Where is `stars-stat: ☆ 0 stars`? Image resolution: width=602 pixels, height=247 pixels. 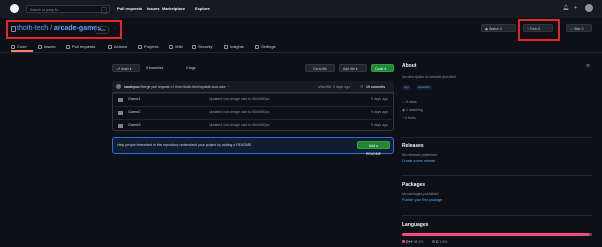
stars-stat: ☆ 0 stars is located at coordinates (409, 102).